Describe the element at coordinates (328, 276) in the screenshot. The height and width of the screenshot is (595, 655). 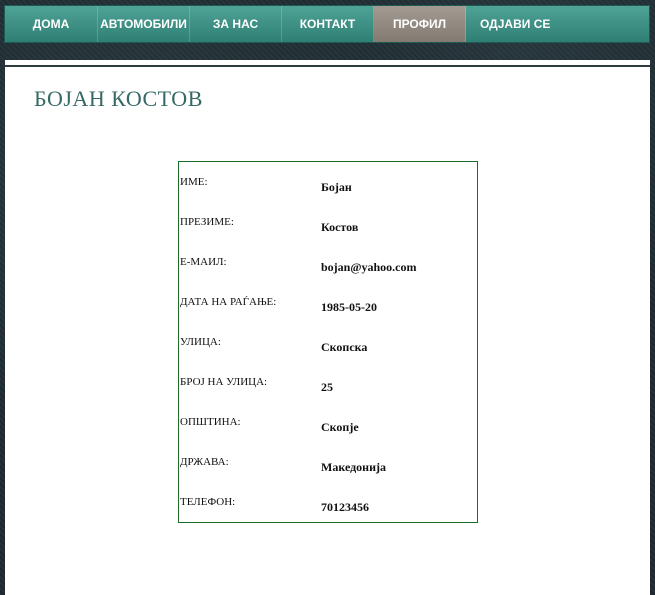
I see `profile-row-email: Е-МАИЛ: bojan@yahoo.com` at that location.